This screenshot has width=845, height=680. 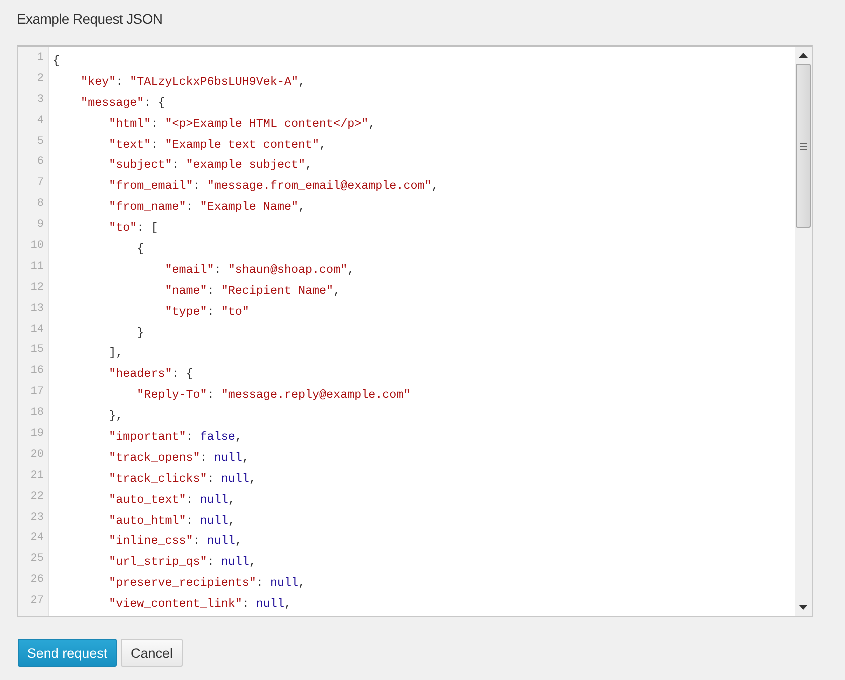 I want to click on line-number: 11, so click(x=37, y=267).